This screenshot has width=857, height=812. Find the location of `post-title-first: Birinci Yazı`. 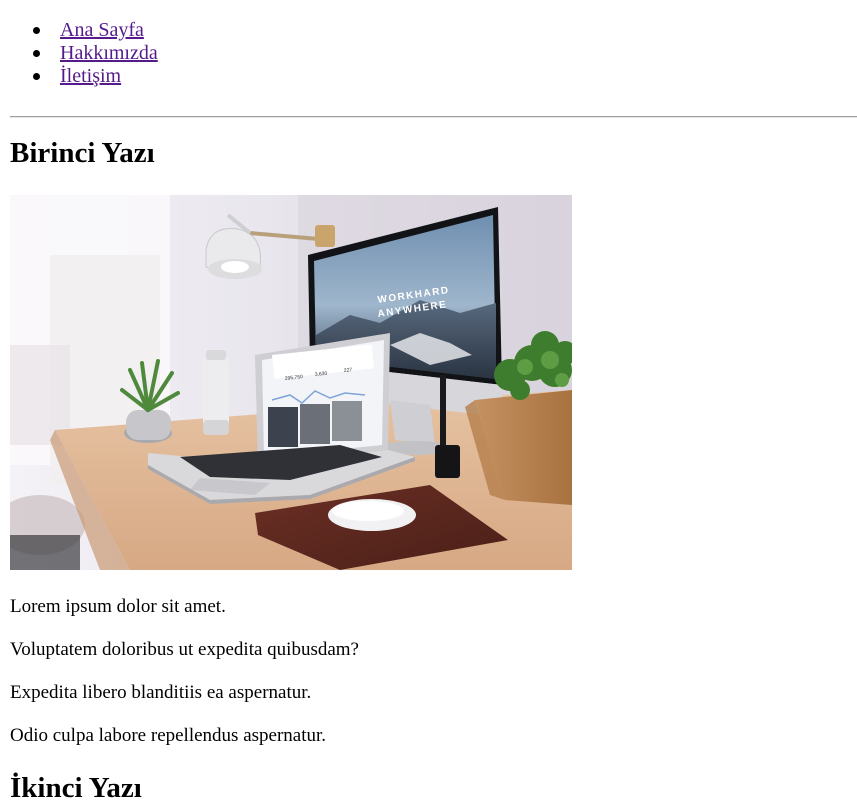

post-title-first: Birinci Yazı is located at coordinates (82, 153).